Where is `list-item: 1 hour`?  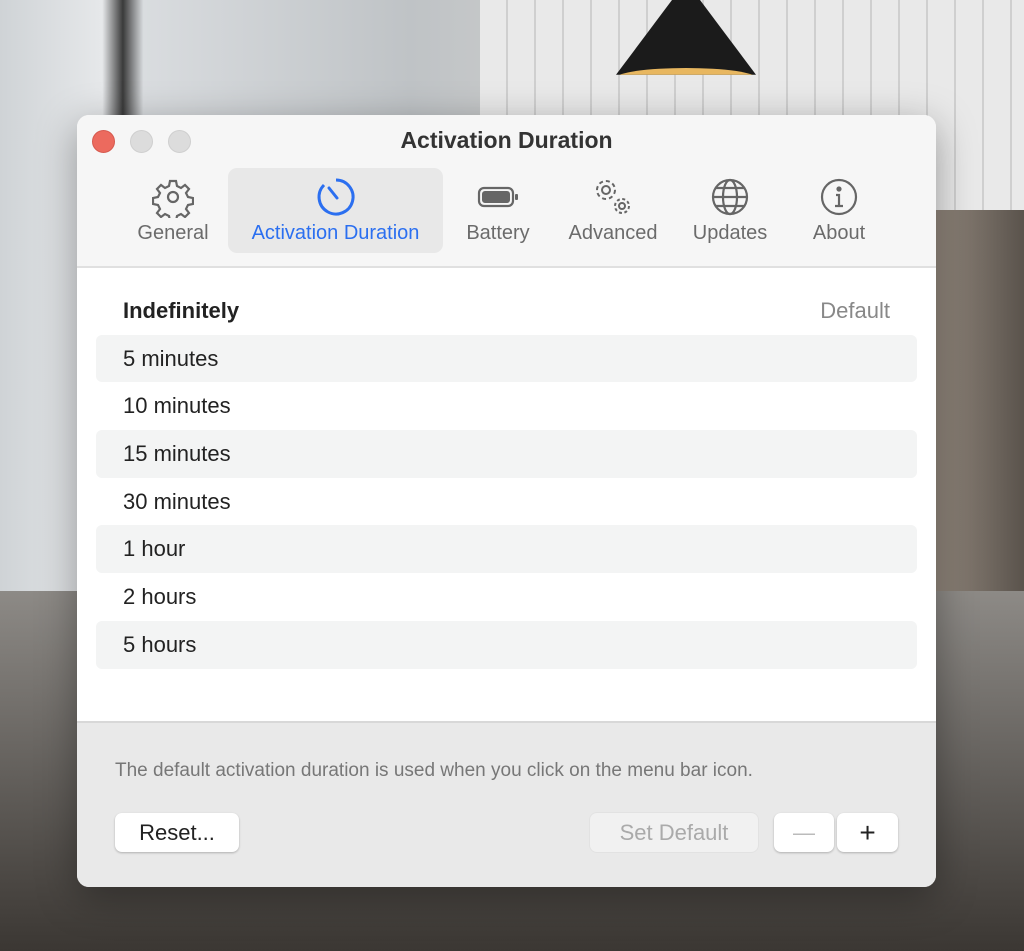
list-item: 1 hour is located at coordinates (506, 549).